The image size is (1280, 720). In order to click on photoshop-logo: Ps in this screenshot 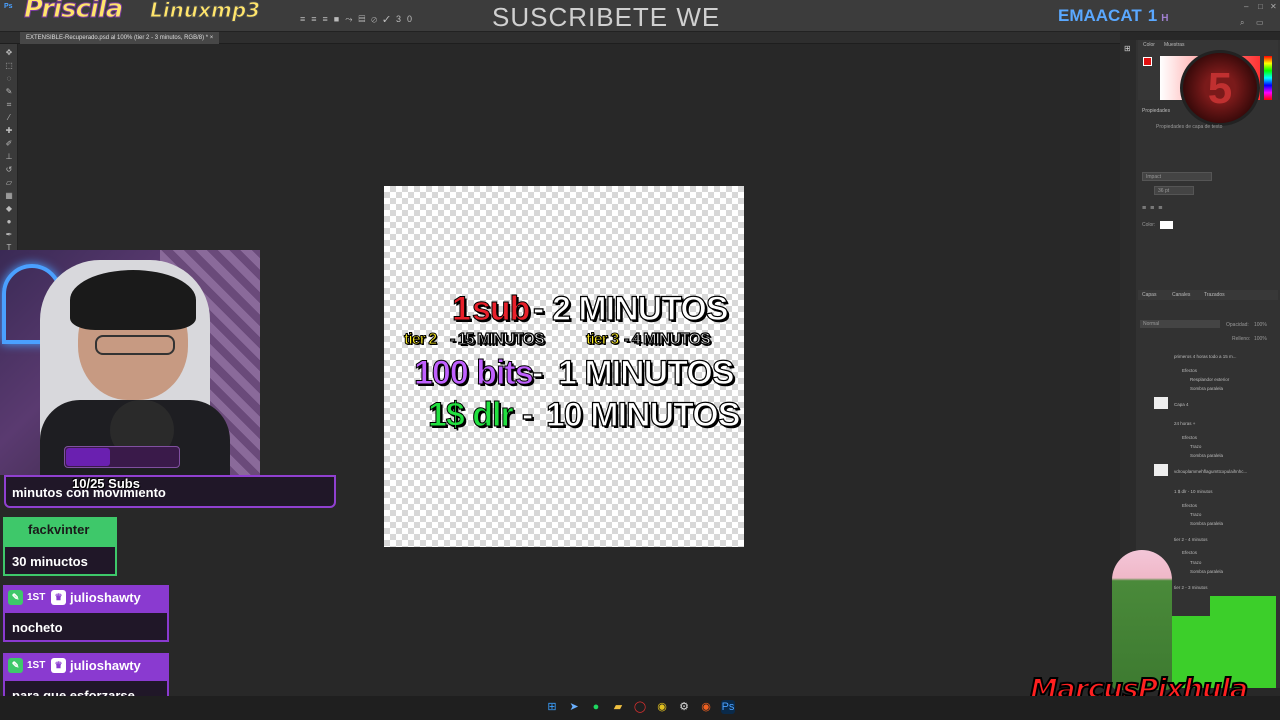, I will do `click(8, 6)`.